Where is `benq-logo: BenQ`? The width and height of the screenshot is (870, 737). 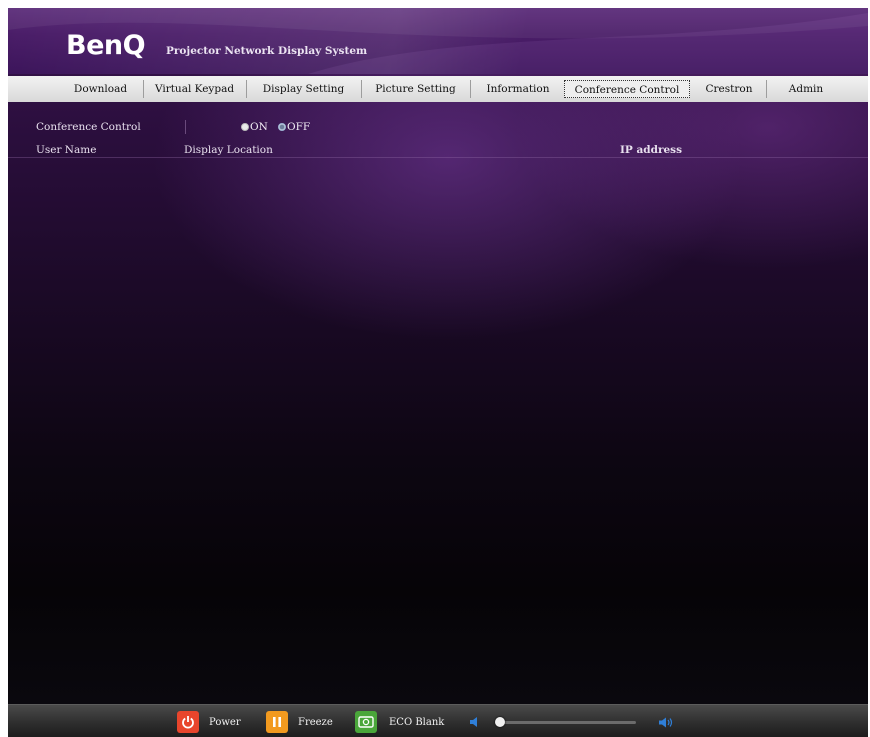
benq-logo: BenQ is located at coordinates (106, 45).